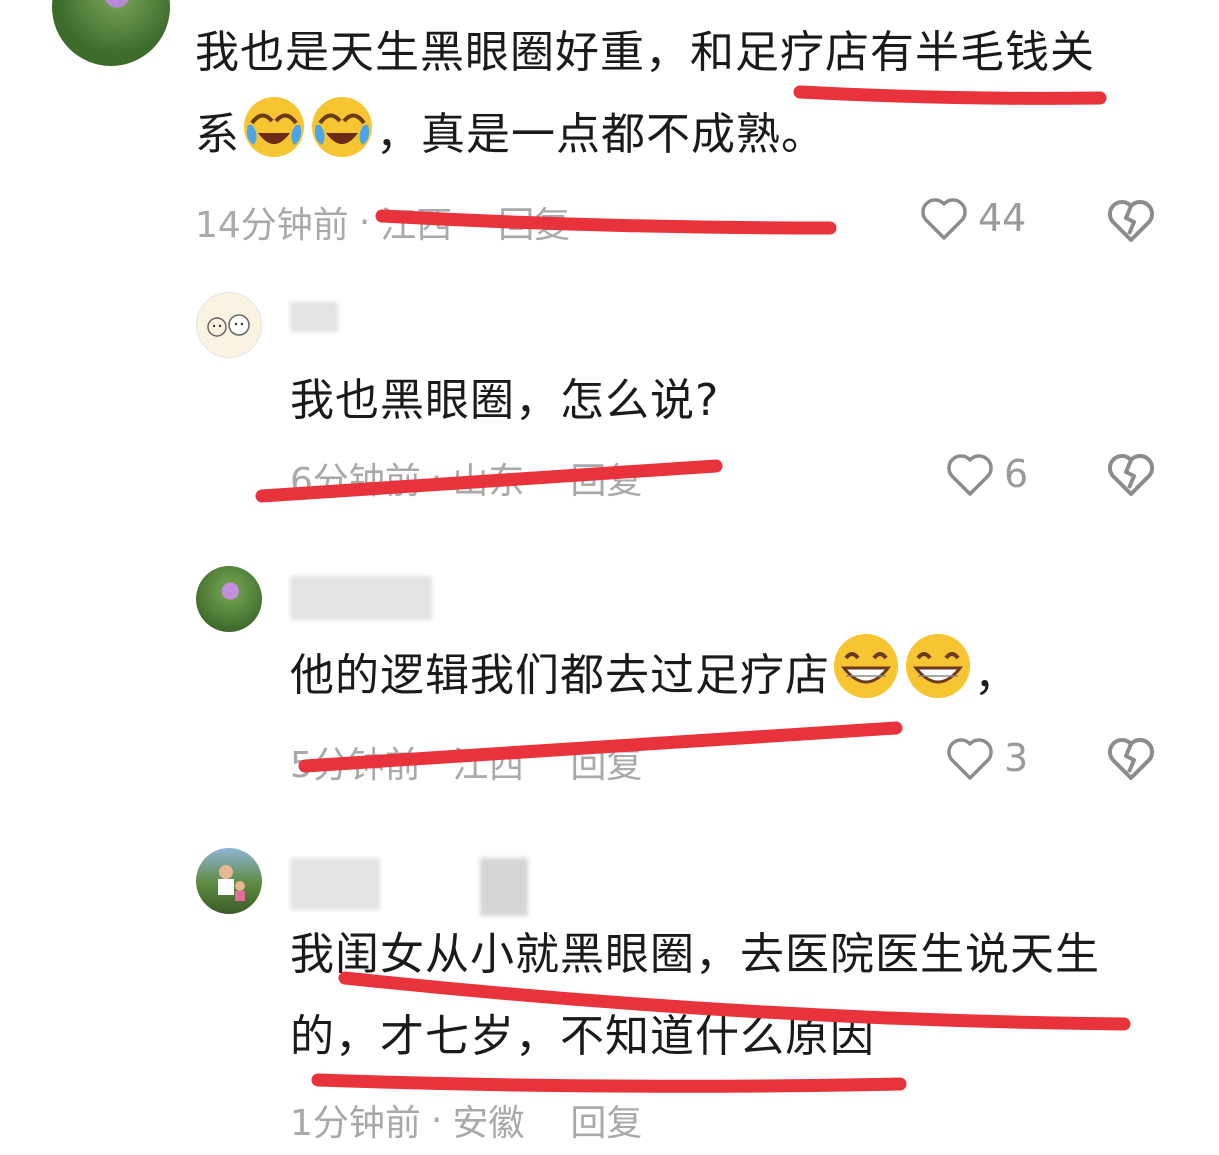 The width and height of the screenshot is (1219, 1155). What do you see at coordinates (355, 481) in the screenshot?
I see `timestamp: 6分钟前` at bounding box center [355, 481].